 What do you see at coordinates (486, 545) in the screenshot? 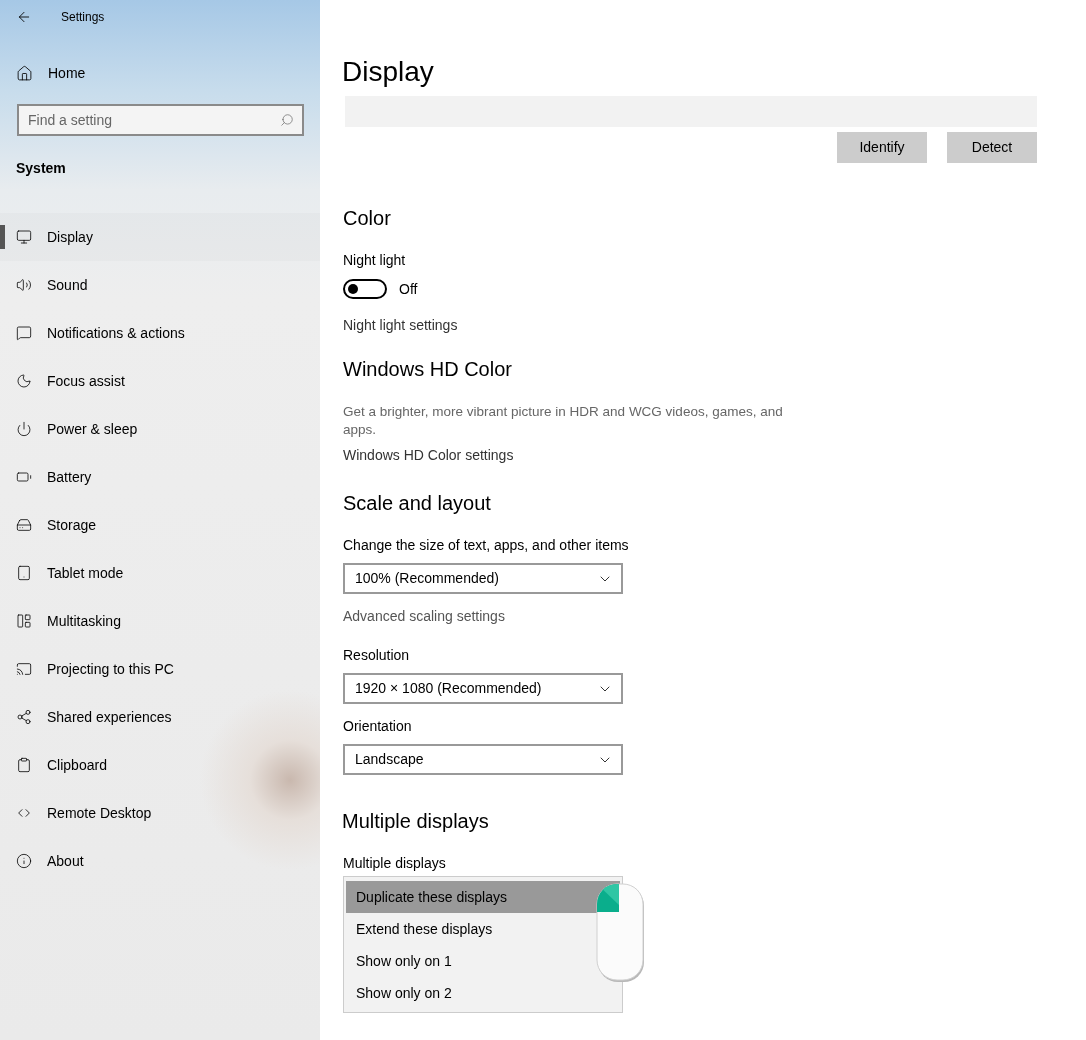
I see `field-label: Change the size of text, apps, and other items` at bounding box center [486, 545].